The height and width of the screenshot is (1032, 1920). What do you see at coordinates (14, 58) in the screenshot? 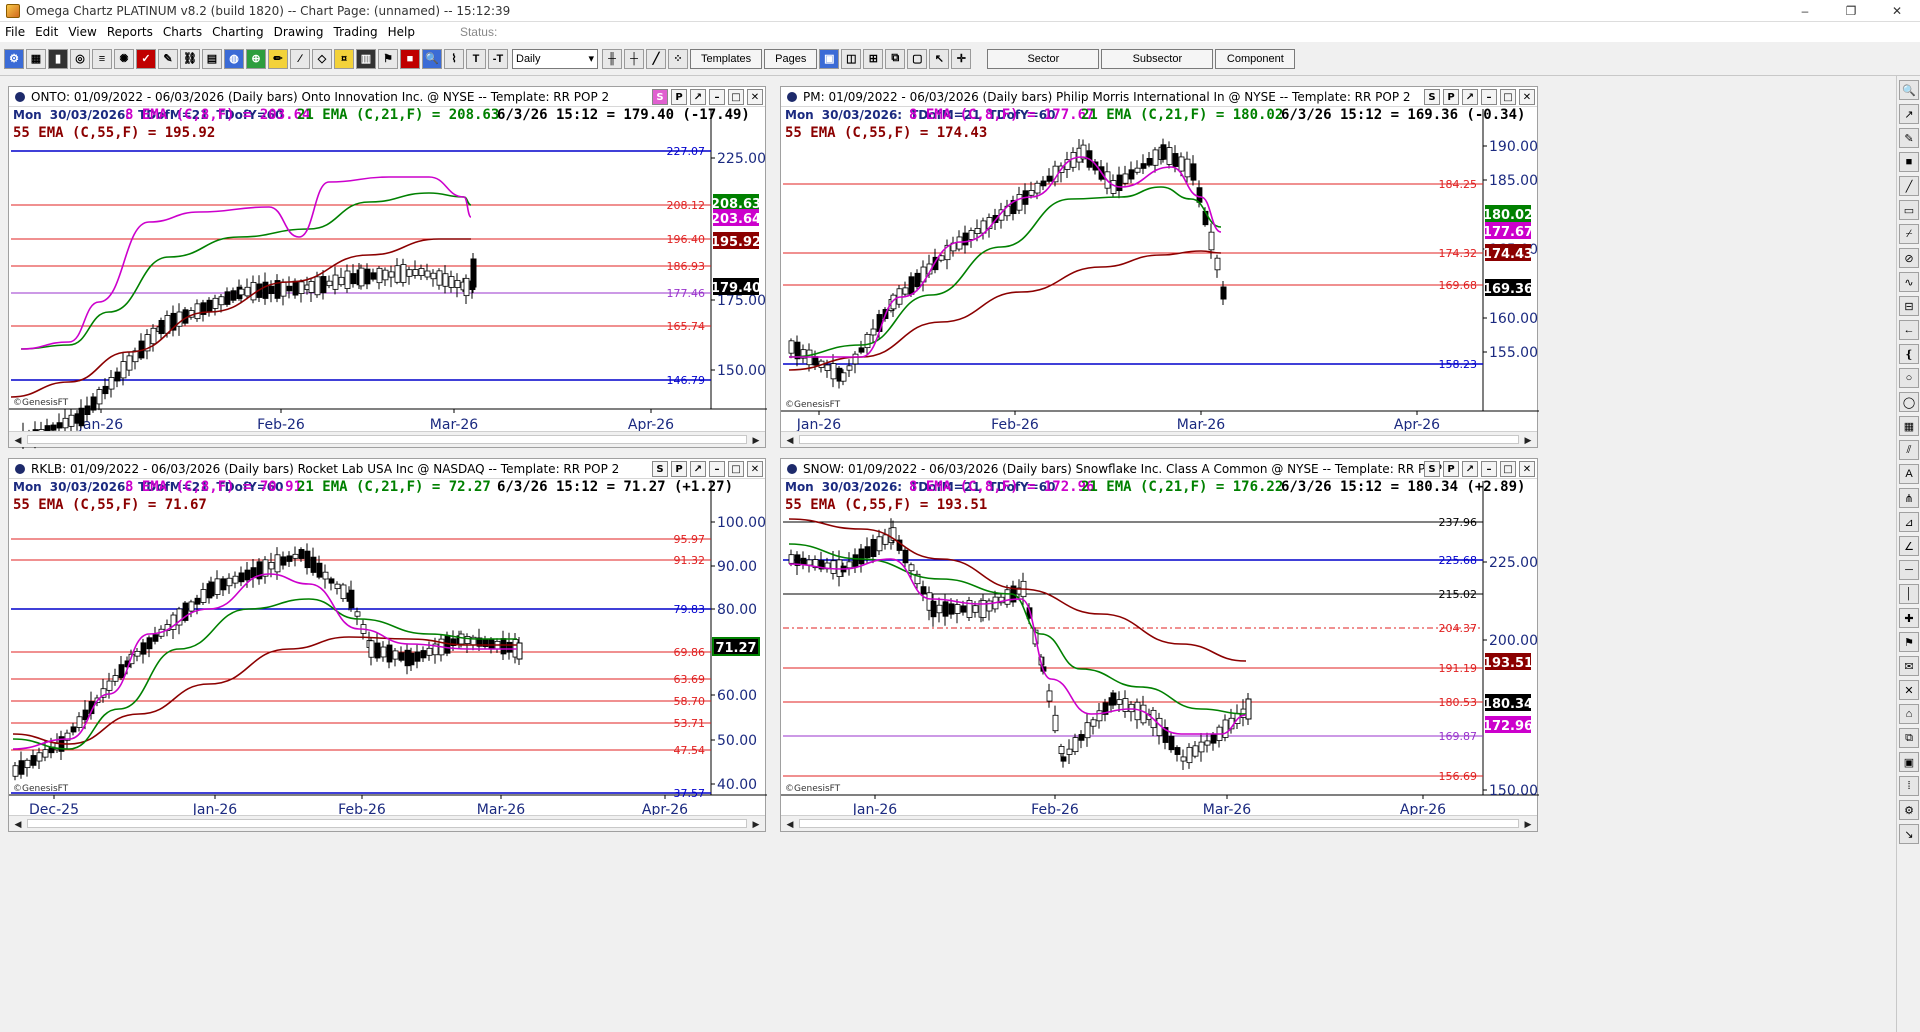
I see `open-icon: ⚙` at bounding box center [14, 58].